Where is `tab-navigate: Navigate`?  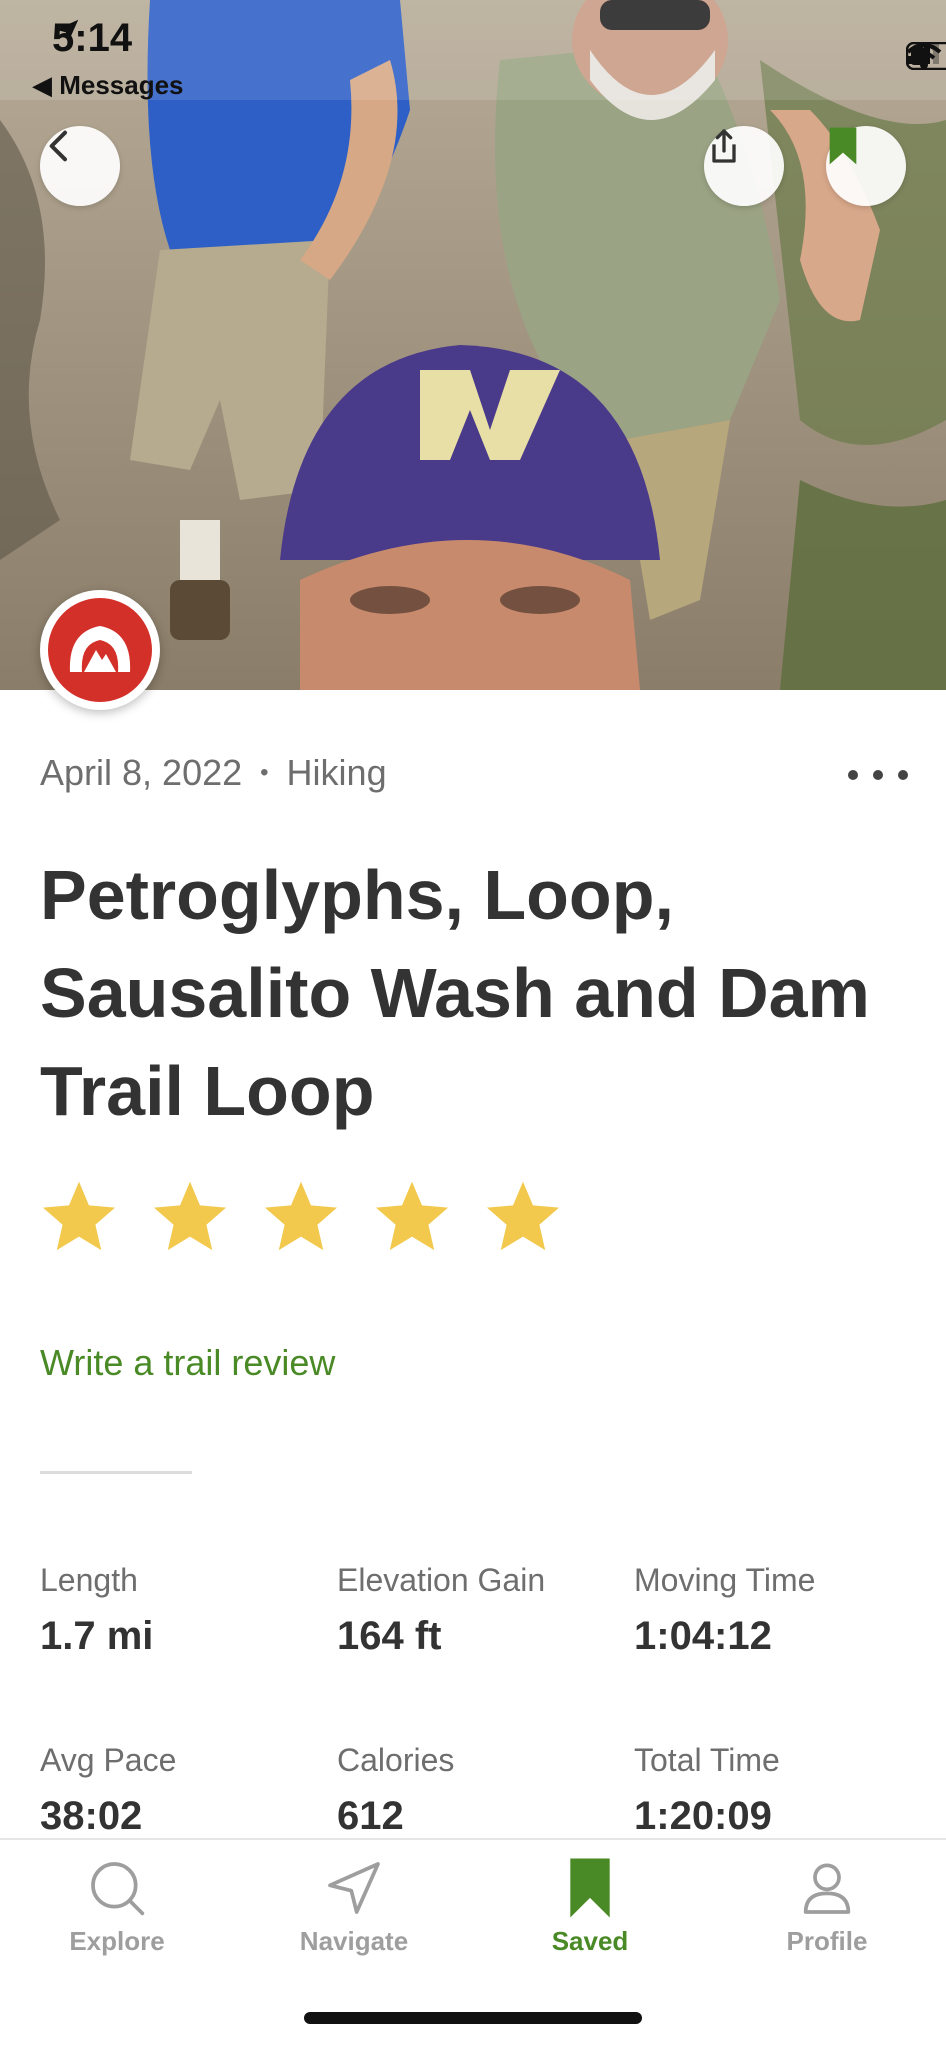
tab-navigate: Navigate is located at coordinates (354, 1906).